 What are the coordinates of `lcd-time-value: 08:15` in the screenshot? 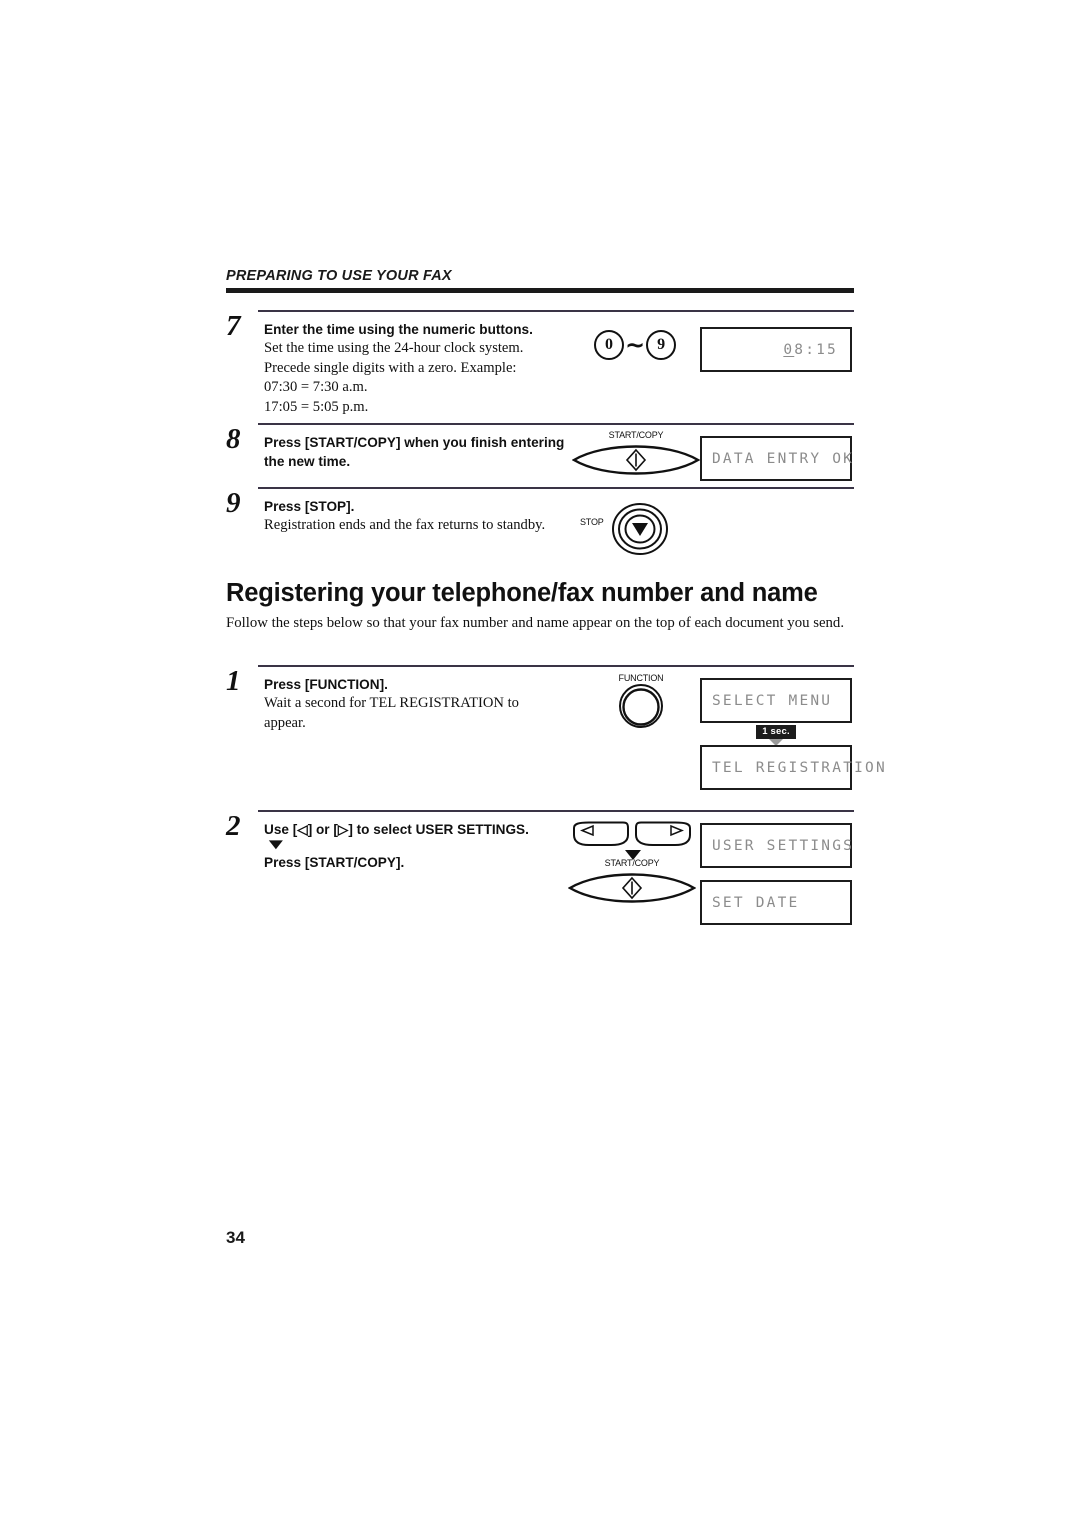 It's located at (816, 350).